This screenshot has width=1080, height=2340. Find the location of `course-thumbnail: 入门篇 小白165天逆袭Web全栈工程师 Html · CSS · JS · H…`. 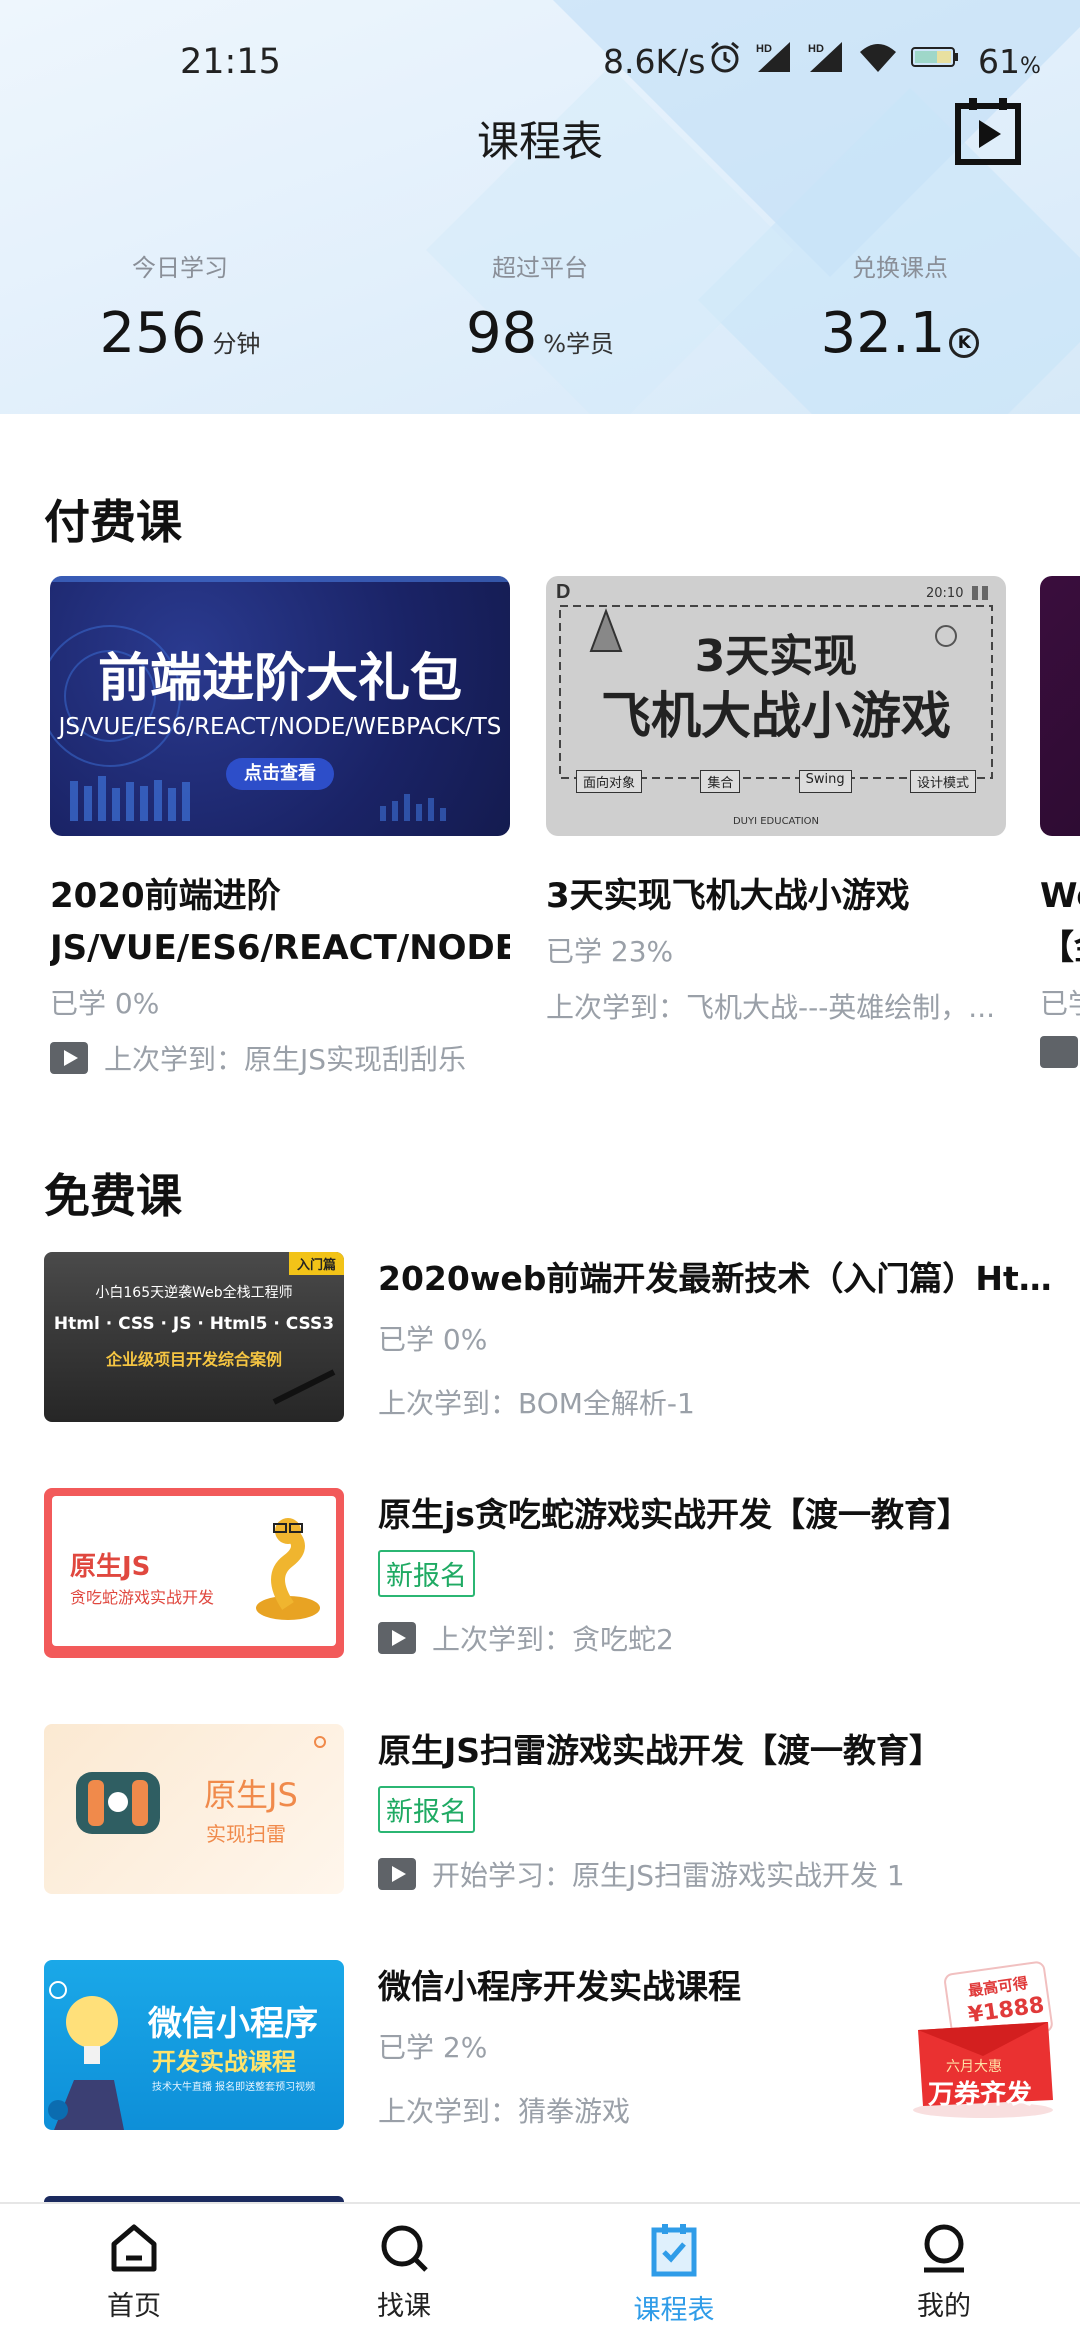

course-thumbnail: 入门篇 小白165天逆袭Web全栈工程师 Html · CSS · JS · H… is located at coordinates (194, 1337).